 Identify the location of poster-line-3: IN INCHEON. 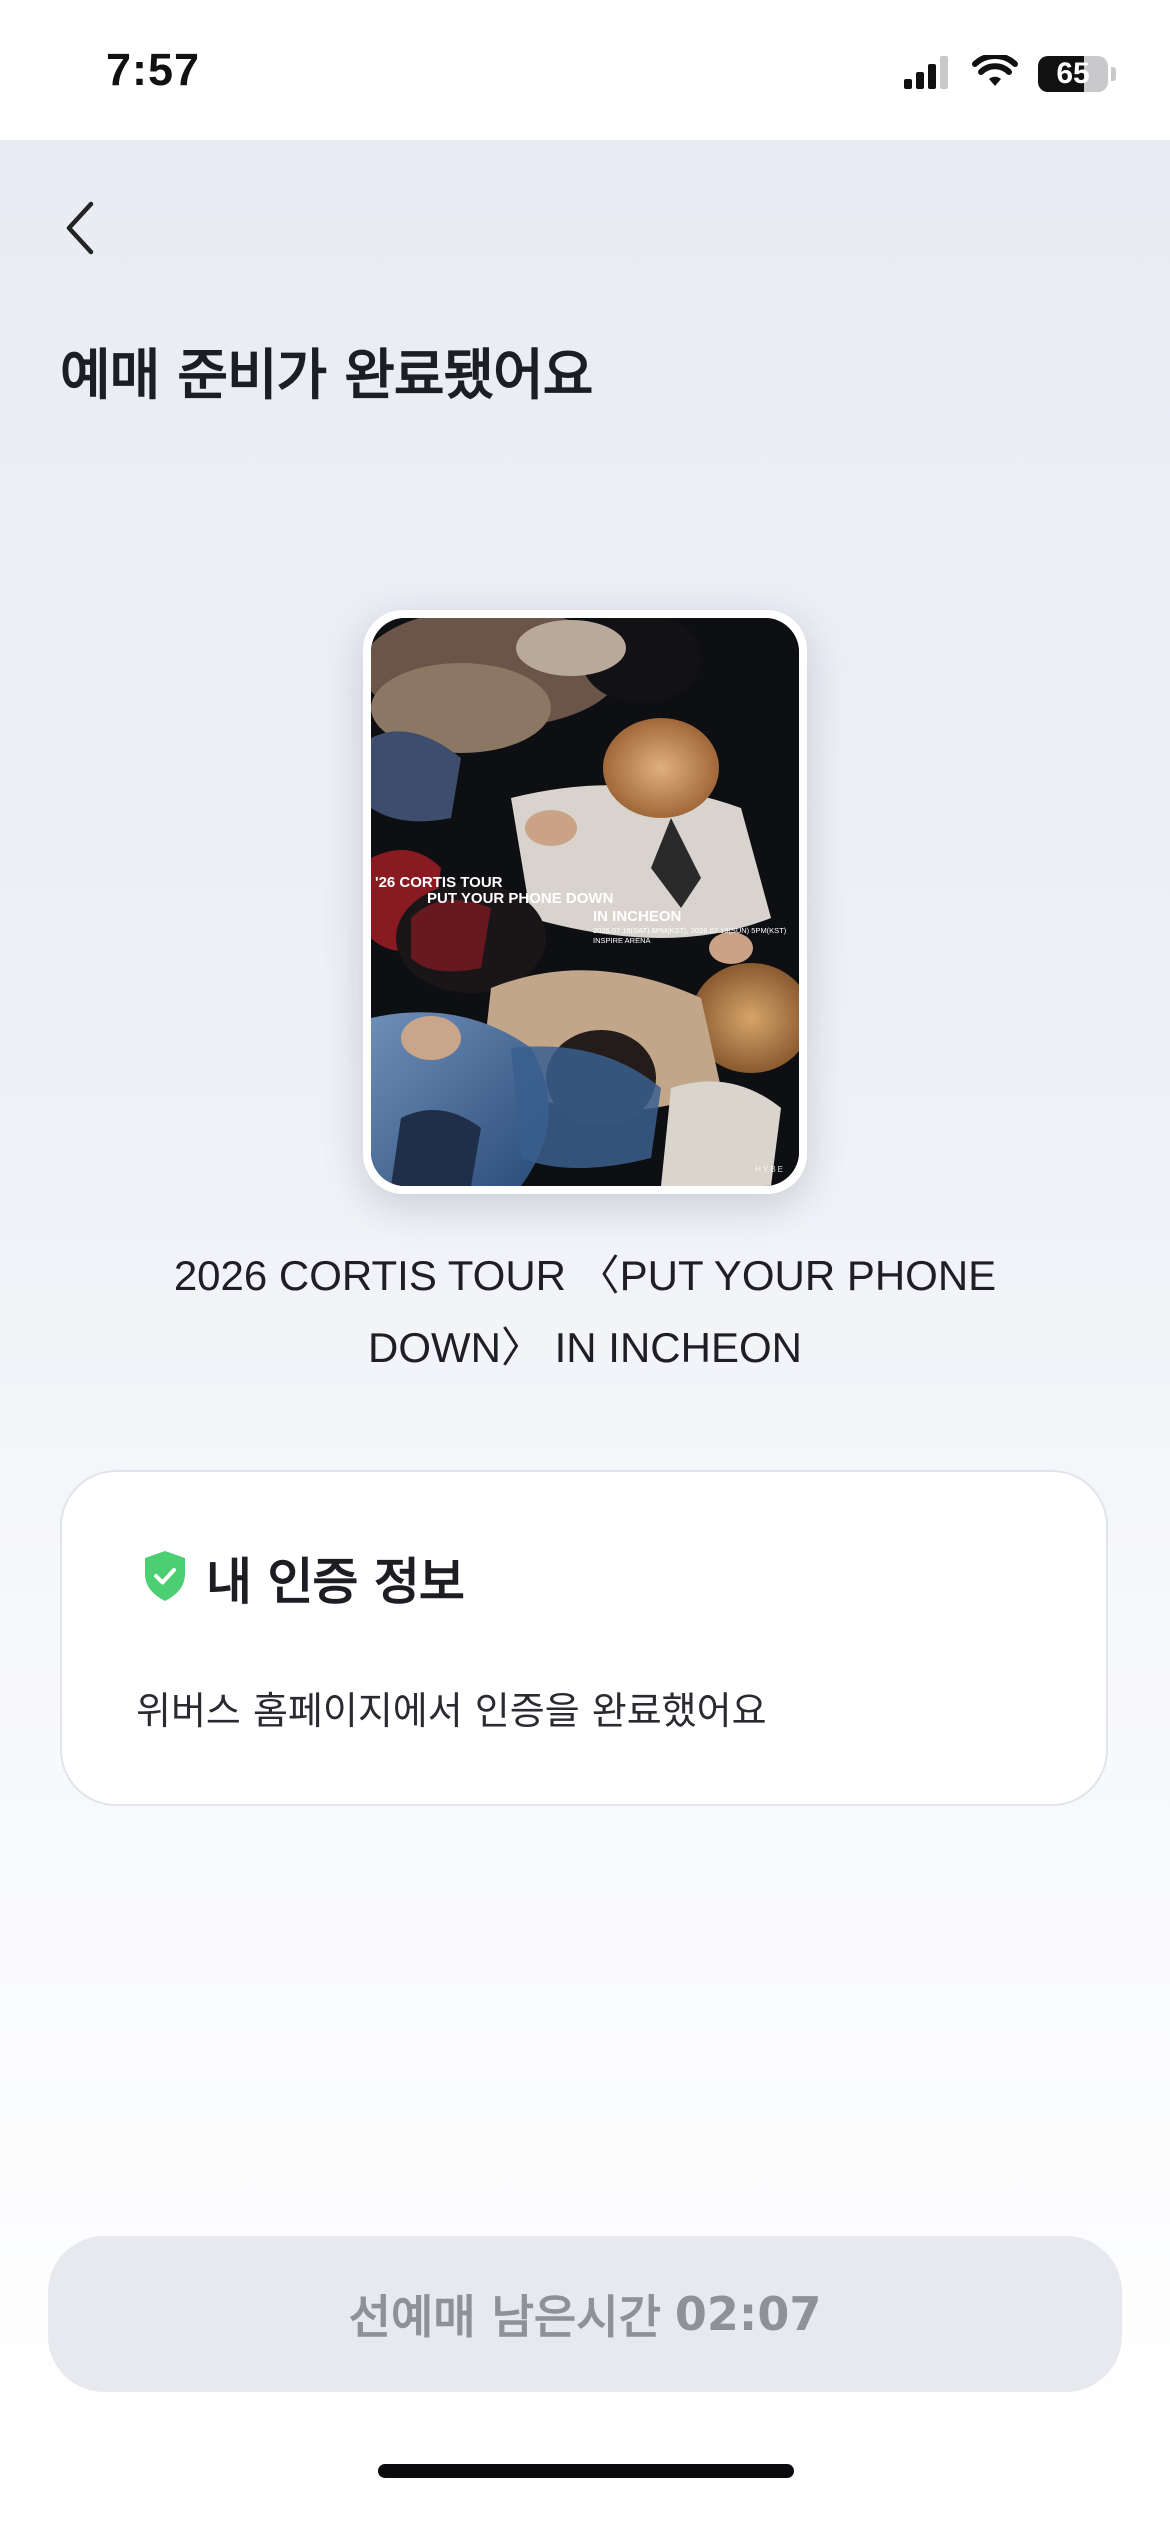
(637, 916).